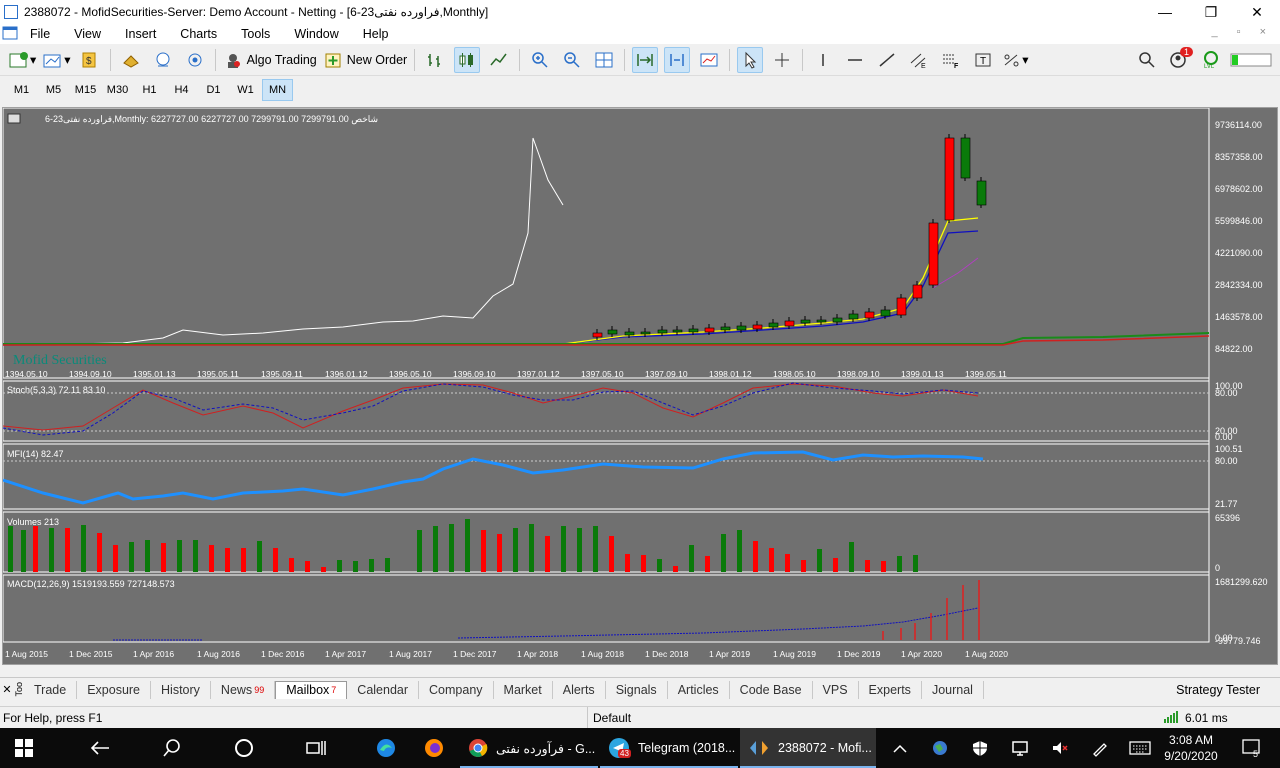 This screenshot has height=768, width=1280. Describe the element at coordinates (85, 90) in the screenshot. I see `tf-m15: M15` at that location.